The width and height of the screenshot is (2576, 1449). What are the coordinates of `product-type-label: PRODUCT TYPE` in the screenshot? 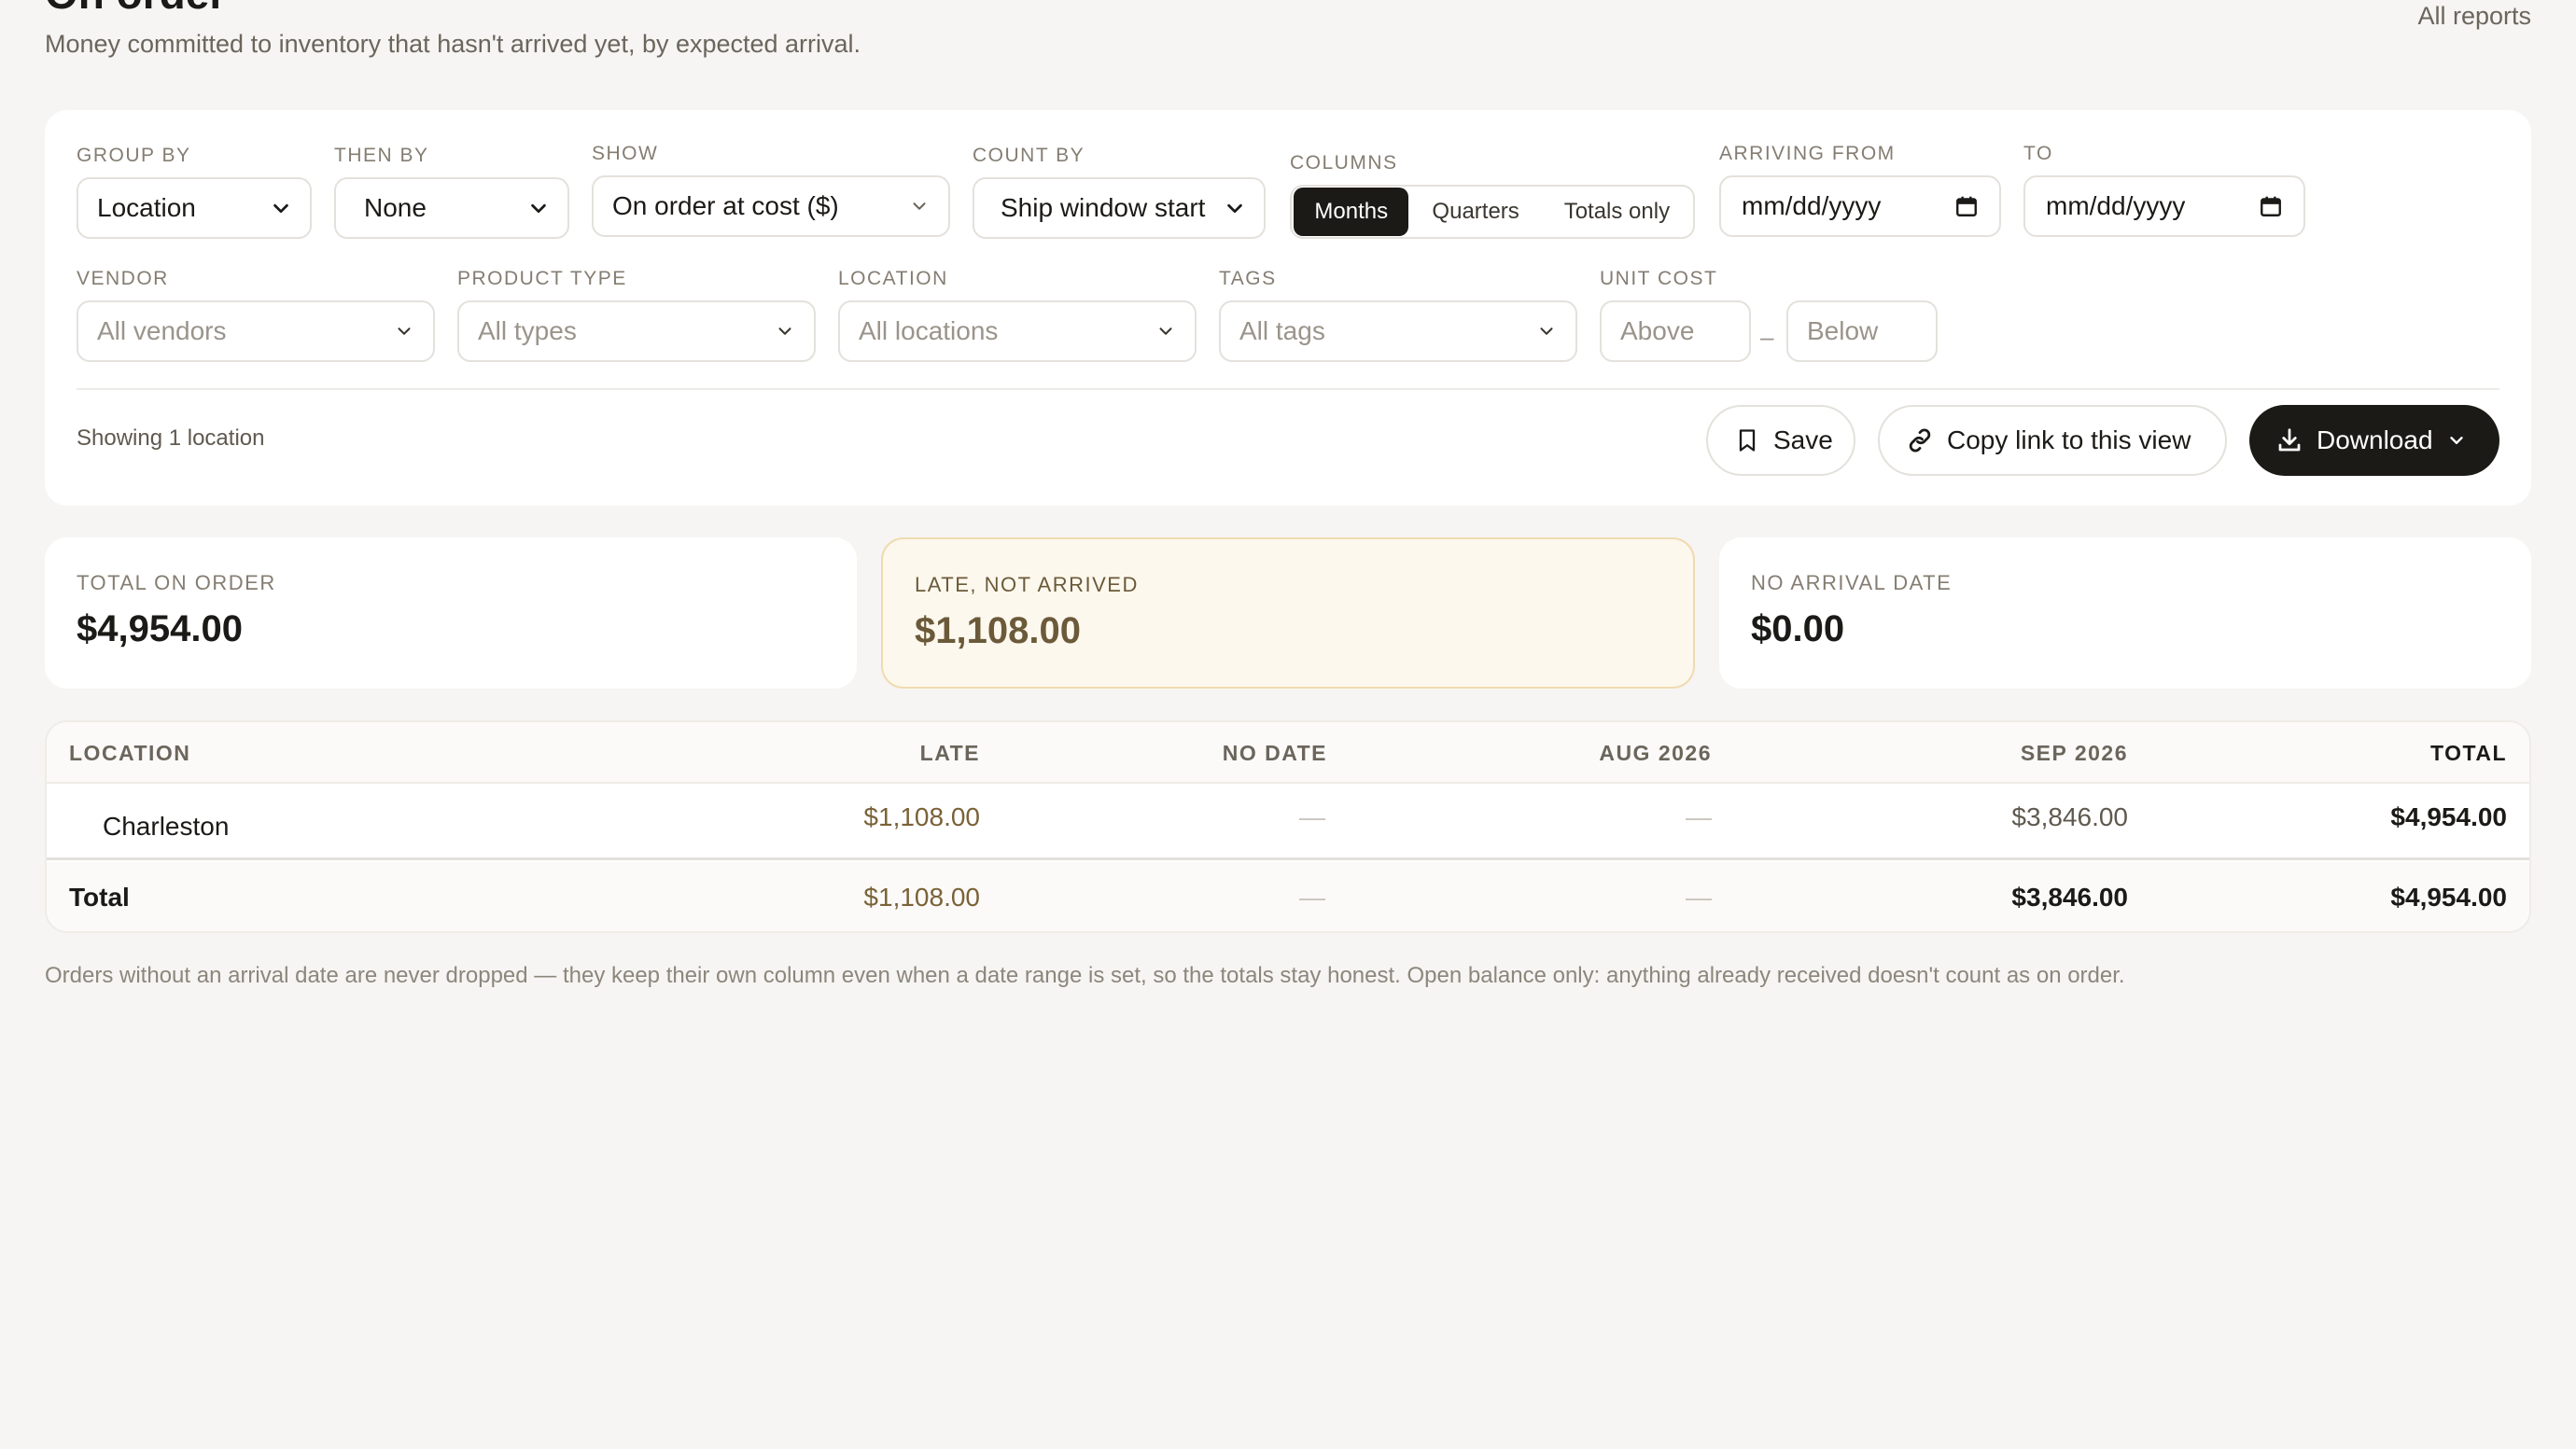 It's located at (542, 278).